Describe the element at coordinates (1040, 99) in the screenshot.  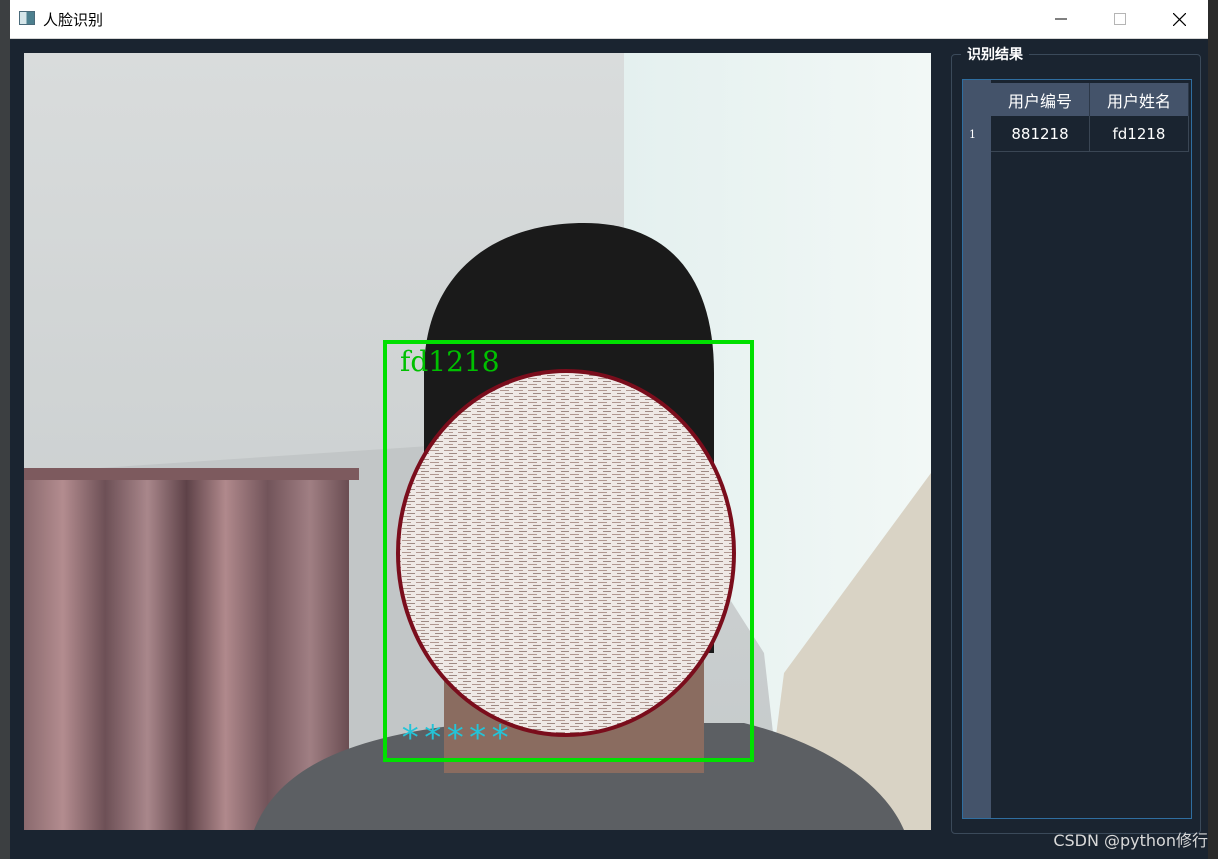
I see `column-header-user-id: 用户编号` at that location.